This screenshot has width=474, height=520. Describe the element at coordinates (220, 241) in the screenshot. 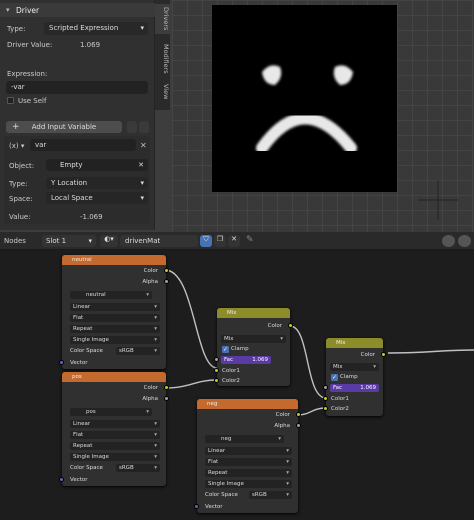

I see `copy-icon: ❐` at that location.